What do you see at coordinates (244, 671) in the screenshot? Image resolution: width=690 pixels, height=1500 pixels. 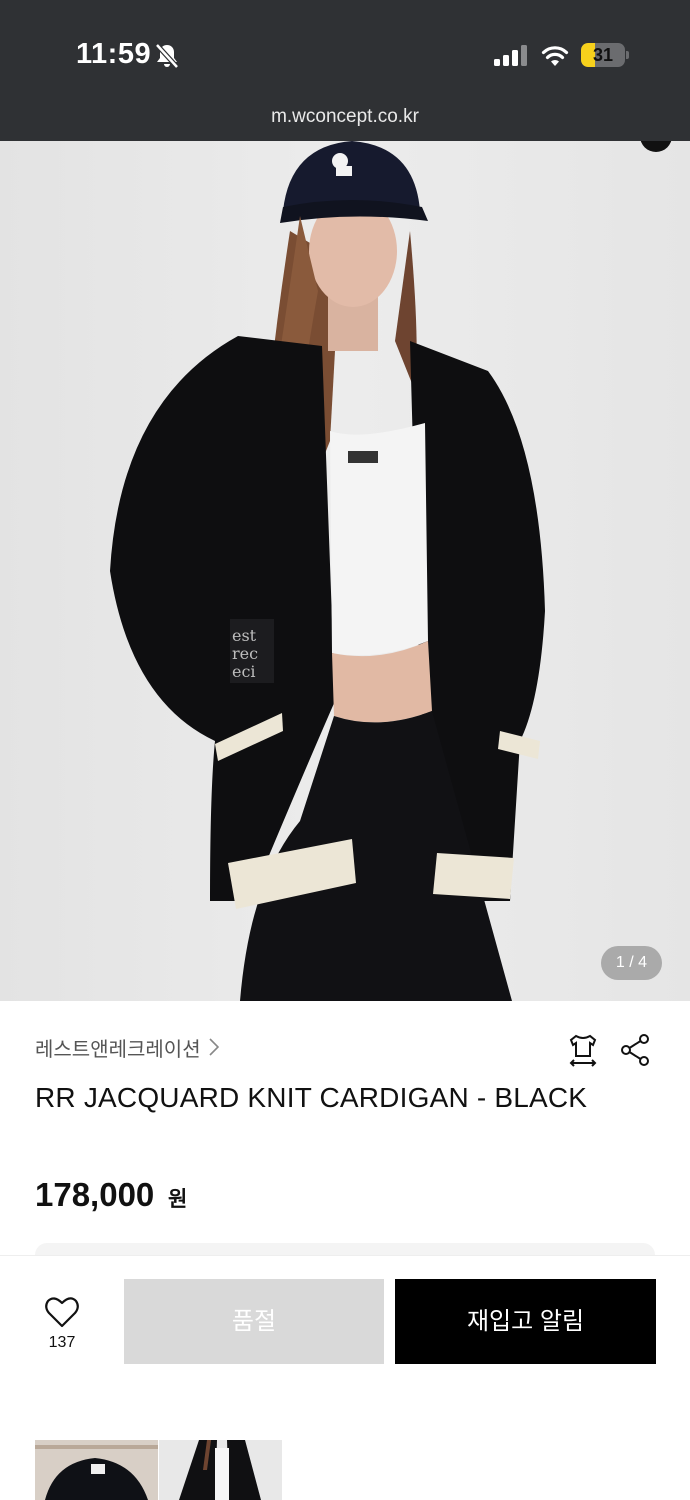 I see `svg-text: eci` at bounding box center [244, 671].